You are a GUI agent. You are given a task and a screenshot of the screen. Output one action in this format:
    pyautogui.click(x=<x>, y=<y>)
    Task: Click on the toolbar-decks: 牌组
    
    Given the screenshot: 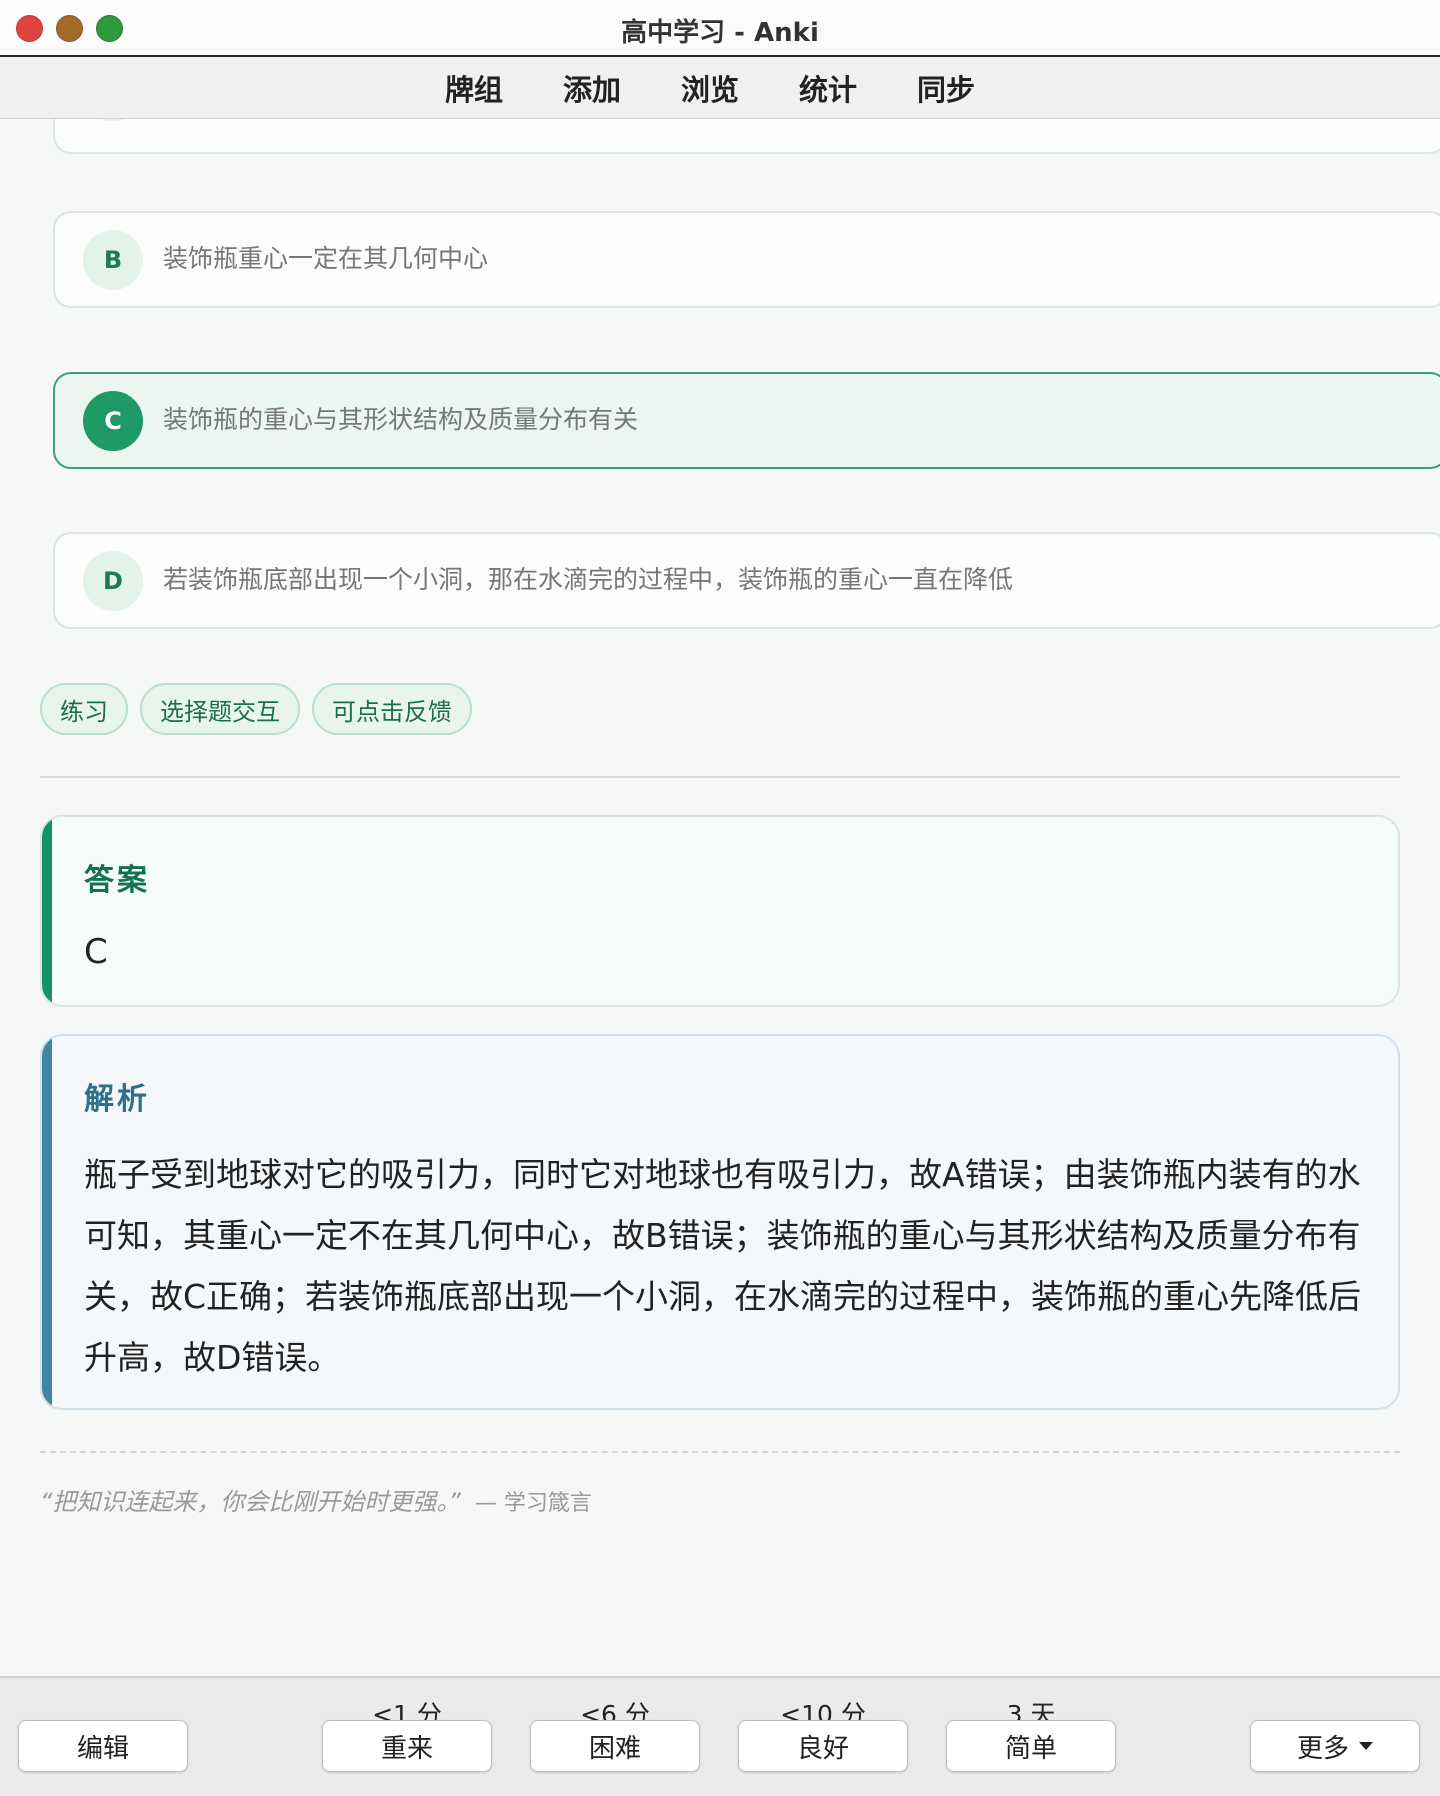 What is the action you would take?
    pyautogui.click(x=474, y=88)
    